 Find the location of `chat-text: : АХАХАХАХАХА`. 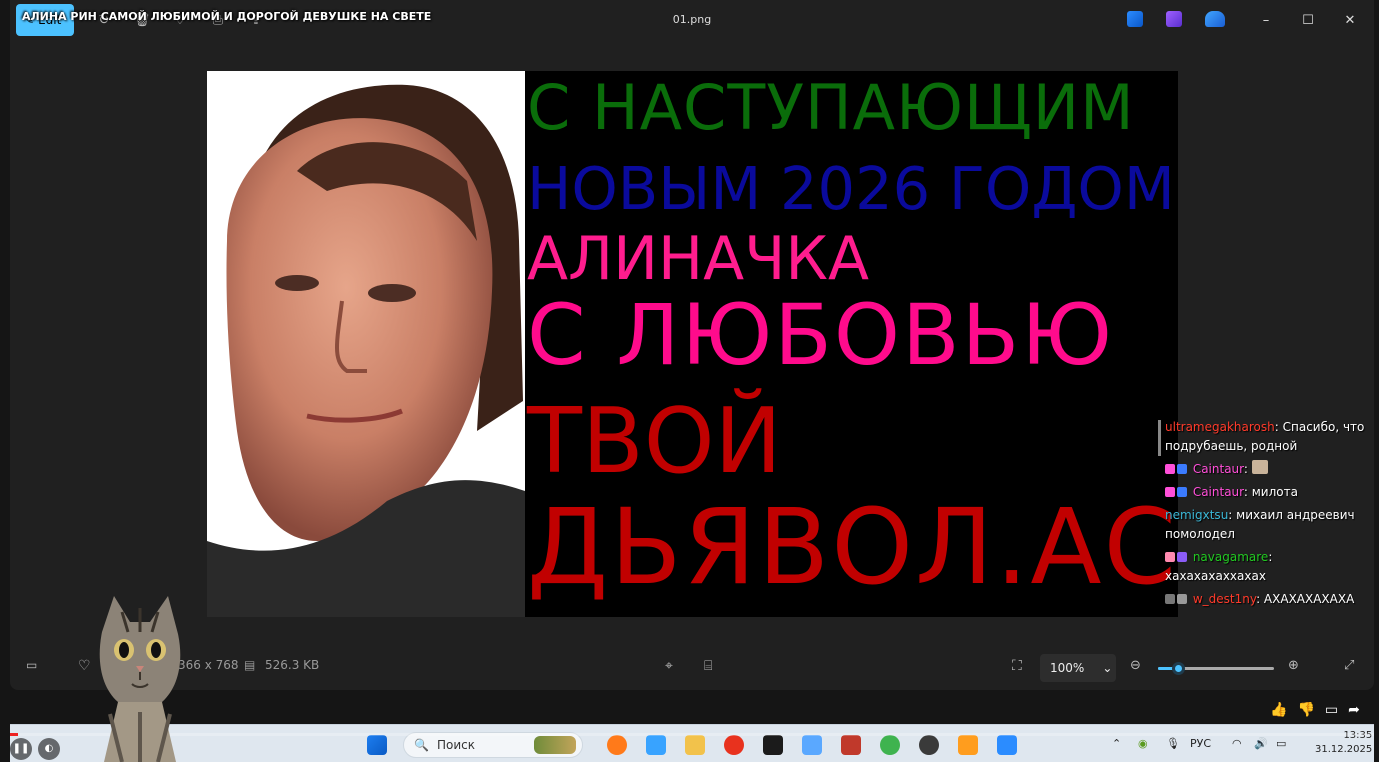

chat-text: : АХАХАХАХАХА is located at coordinates (1305, 599).